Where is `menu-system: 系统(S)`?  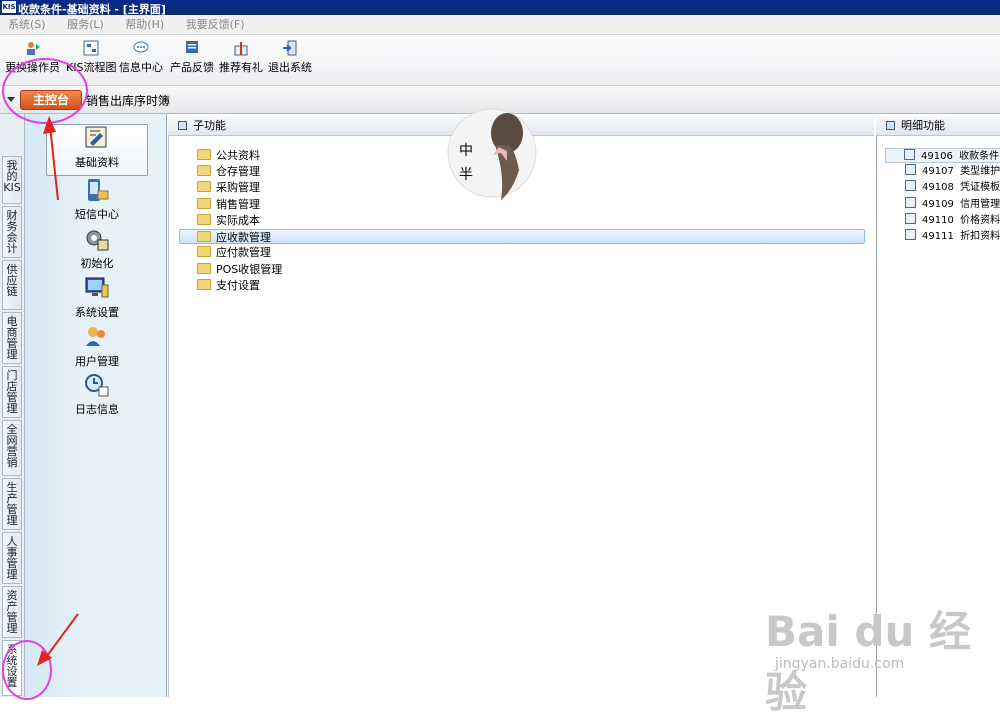 menu-system: 系统(S) is located at coordinates (27, 24).